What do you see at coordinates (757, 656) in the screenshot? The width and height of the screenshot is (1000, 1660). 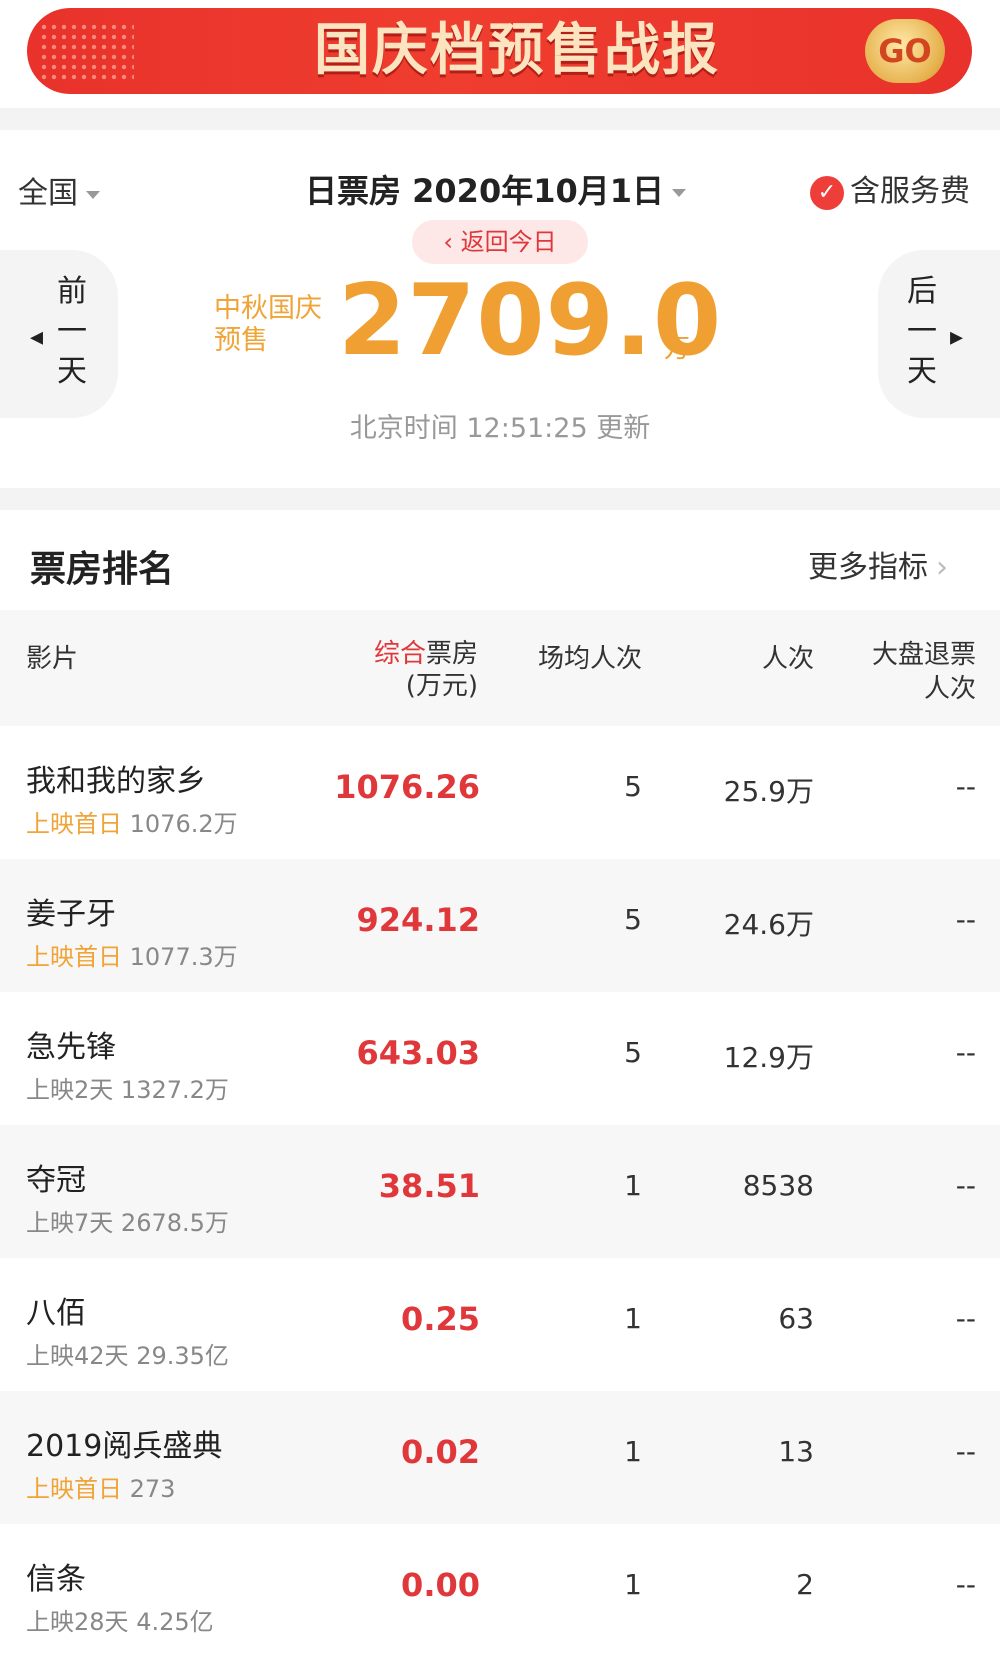 I see `column-attendance: 人次` at bounding box center [757, 656].